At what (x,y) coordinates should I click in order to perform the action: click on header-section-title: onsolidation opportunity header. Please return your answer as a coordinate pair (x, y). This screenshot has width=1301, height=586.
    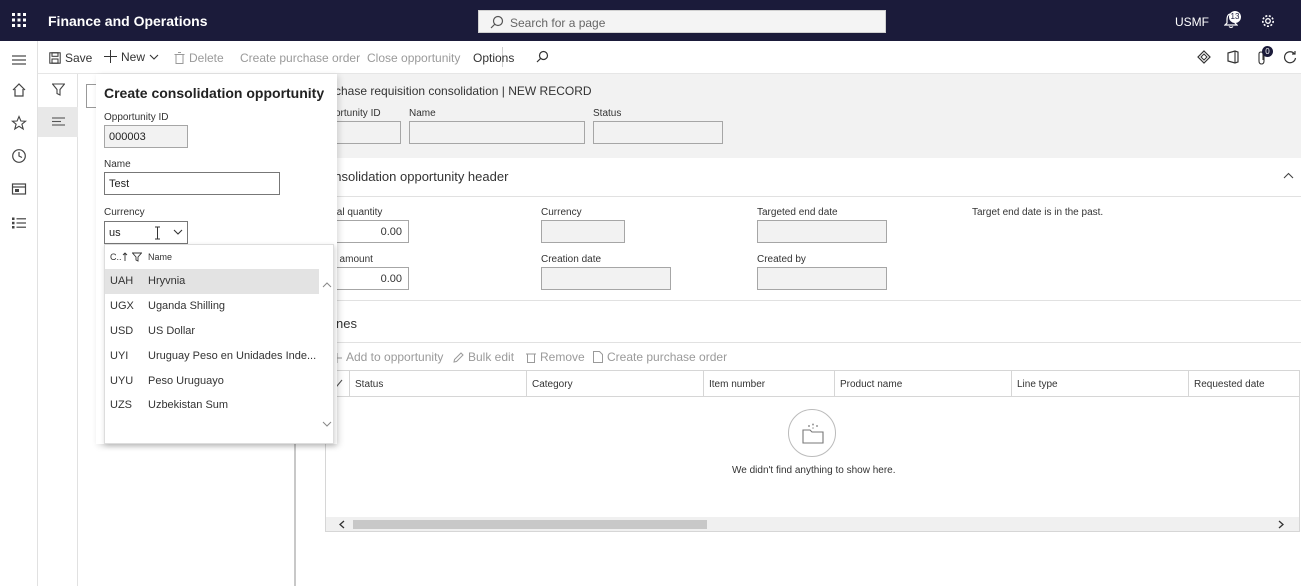
    Looking at the image, I should click on (417, 176).